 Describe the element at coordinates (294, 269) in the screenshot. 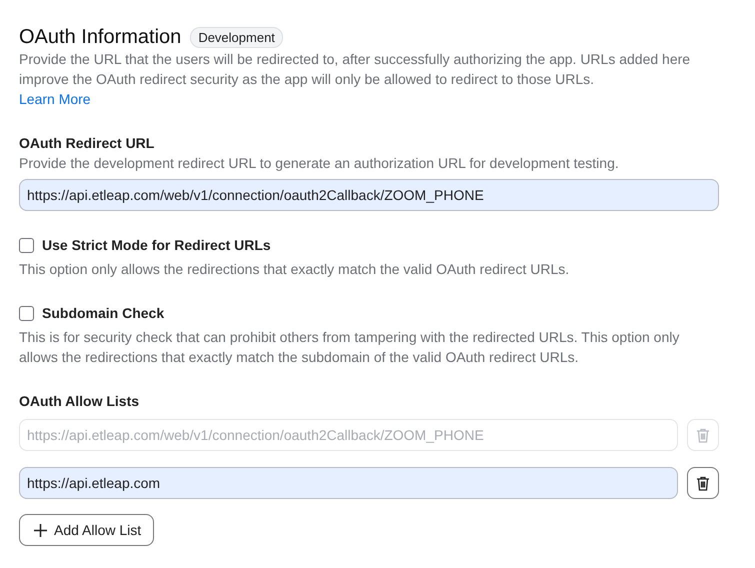

I see `option-description: This option only allows the redirections that exactly match the valid OAuth redirect URLs.` at that location.